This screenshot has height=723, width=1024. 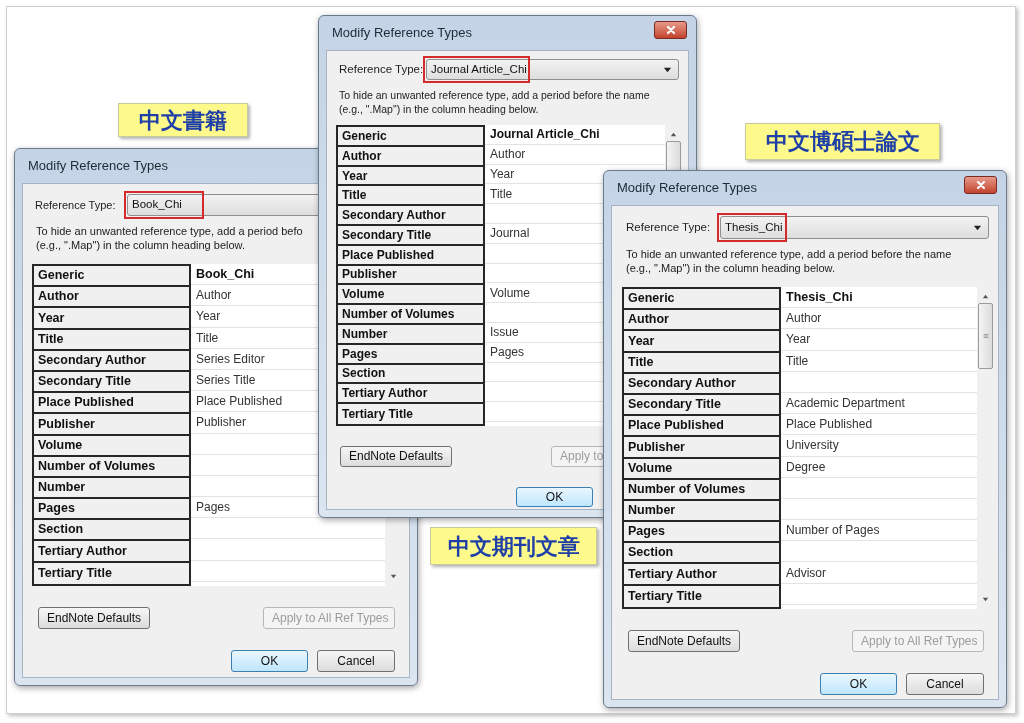 I want to click on dropdown-value: Thesis_Chi, so click(x=754, y=227).